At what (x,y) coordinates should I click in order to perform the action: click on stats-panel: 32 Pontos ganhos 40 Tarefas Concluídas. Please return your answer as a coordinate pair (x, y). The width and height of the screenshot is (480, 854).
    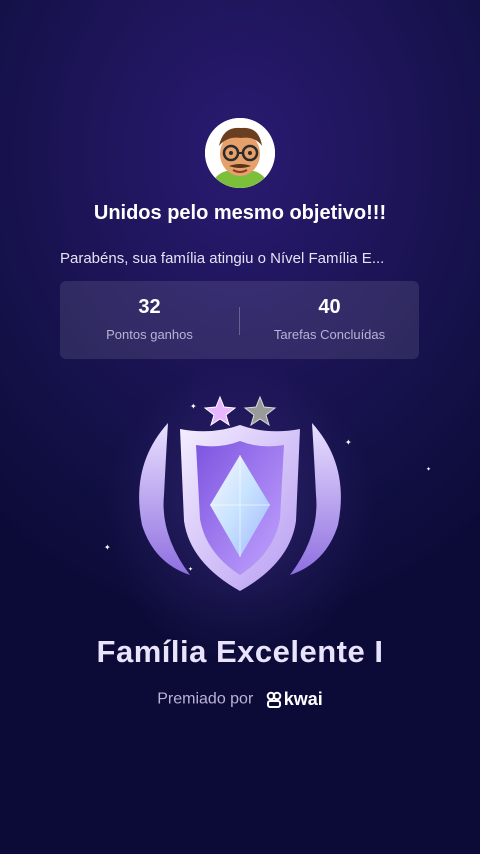
    Looking at the image, I should click on (239, 320).